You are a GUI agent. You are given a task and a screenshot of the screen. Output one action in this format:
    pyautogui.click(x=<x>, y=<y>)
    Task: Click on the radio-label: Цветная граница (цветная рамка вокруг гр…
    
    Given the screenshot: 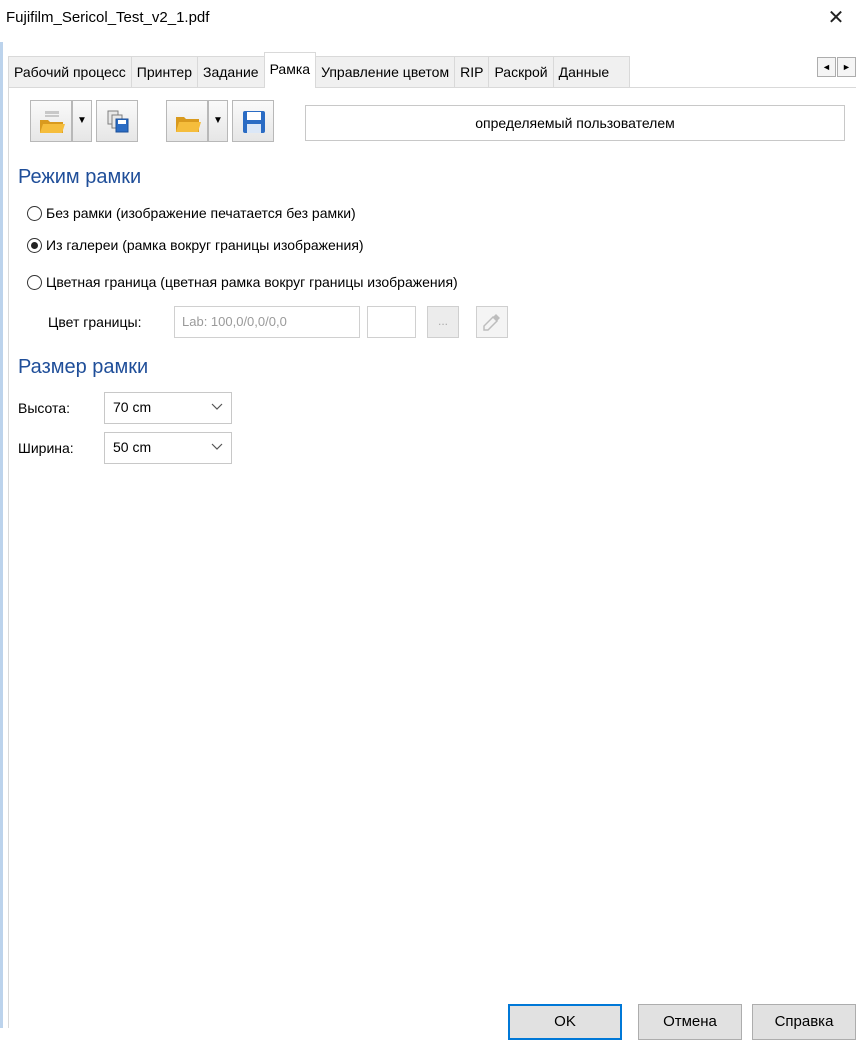 What is the action you would take?
    pyautogui.click(x=252, y=282)
    